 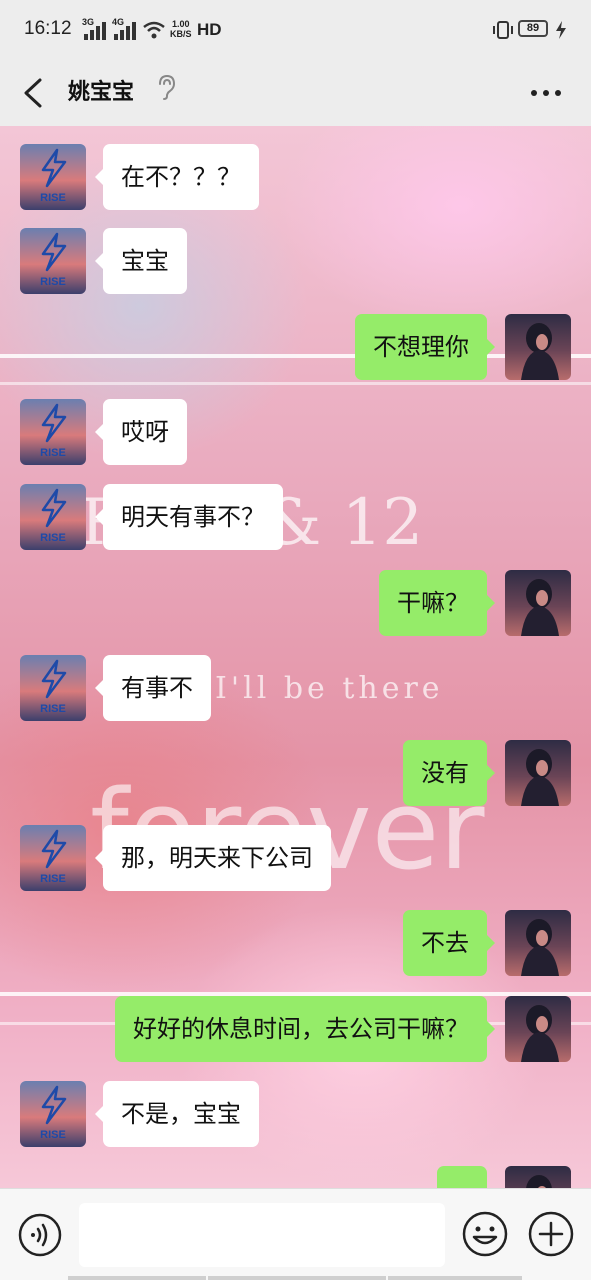 What do you see at coordinates (449, 773) in the screenshot?
I see `outgoing-message-bubble: 没有` at bounding box center [449, 773].